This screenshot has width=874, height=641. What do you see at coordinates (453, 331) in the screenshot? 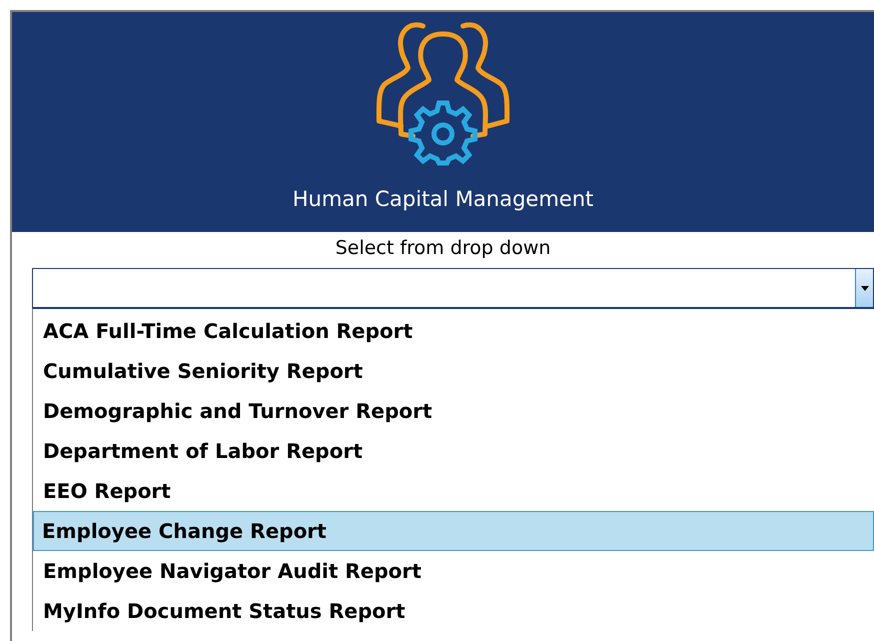
I see `dropdown-option: ACA Full-Time Calculation Report` at bounding box center [453, 331].